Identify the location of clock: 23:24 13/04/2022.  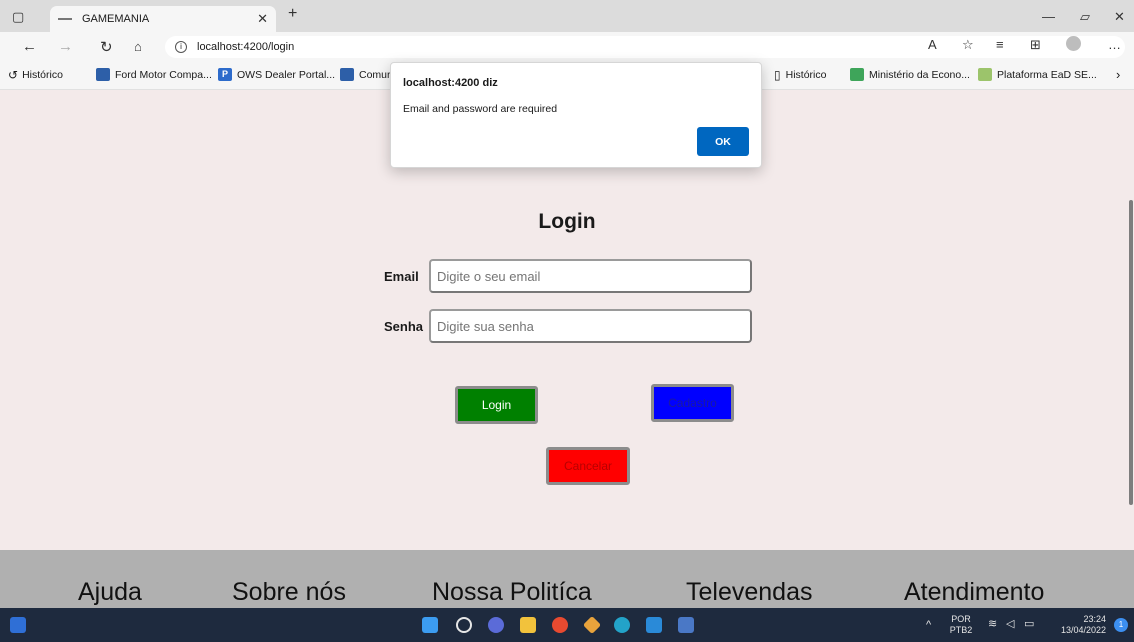
(1078, 625).